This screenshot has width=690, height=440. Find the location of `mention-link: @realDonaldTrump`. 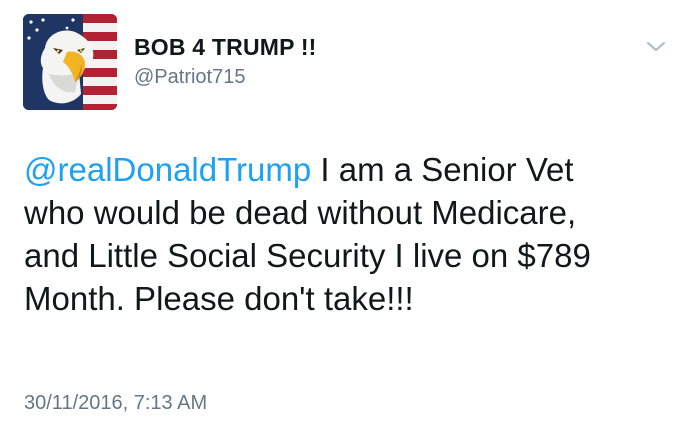

mention-link: @realDonaldTrump is located at coordinates (167, 169).